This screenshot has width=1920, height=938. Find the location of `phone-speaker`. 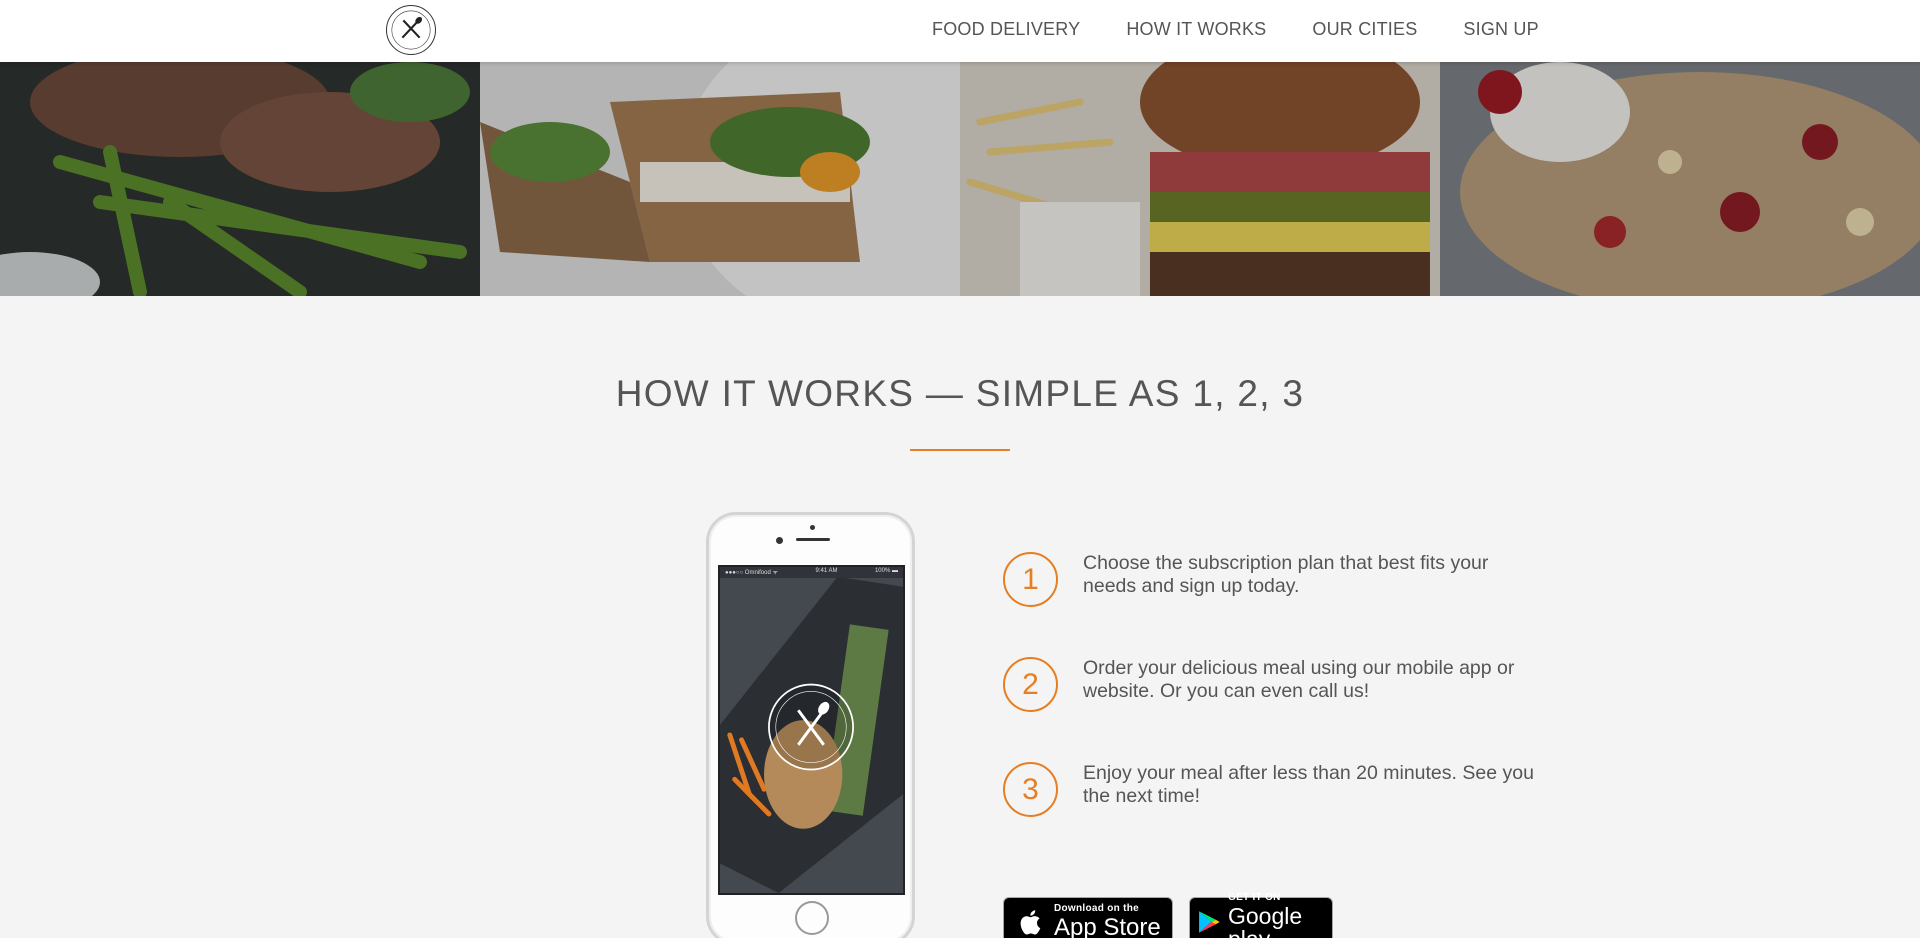

phone-speaker is located at coordinates (813, 539).